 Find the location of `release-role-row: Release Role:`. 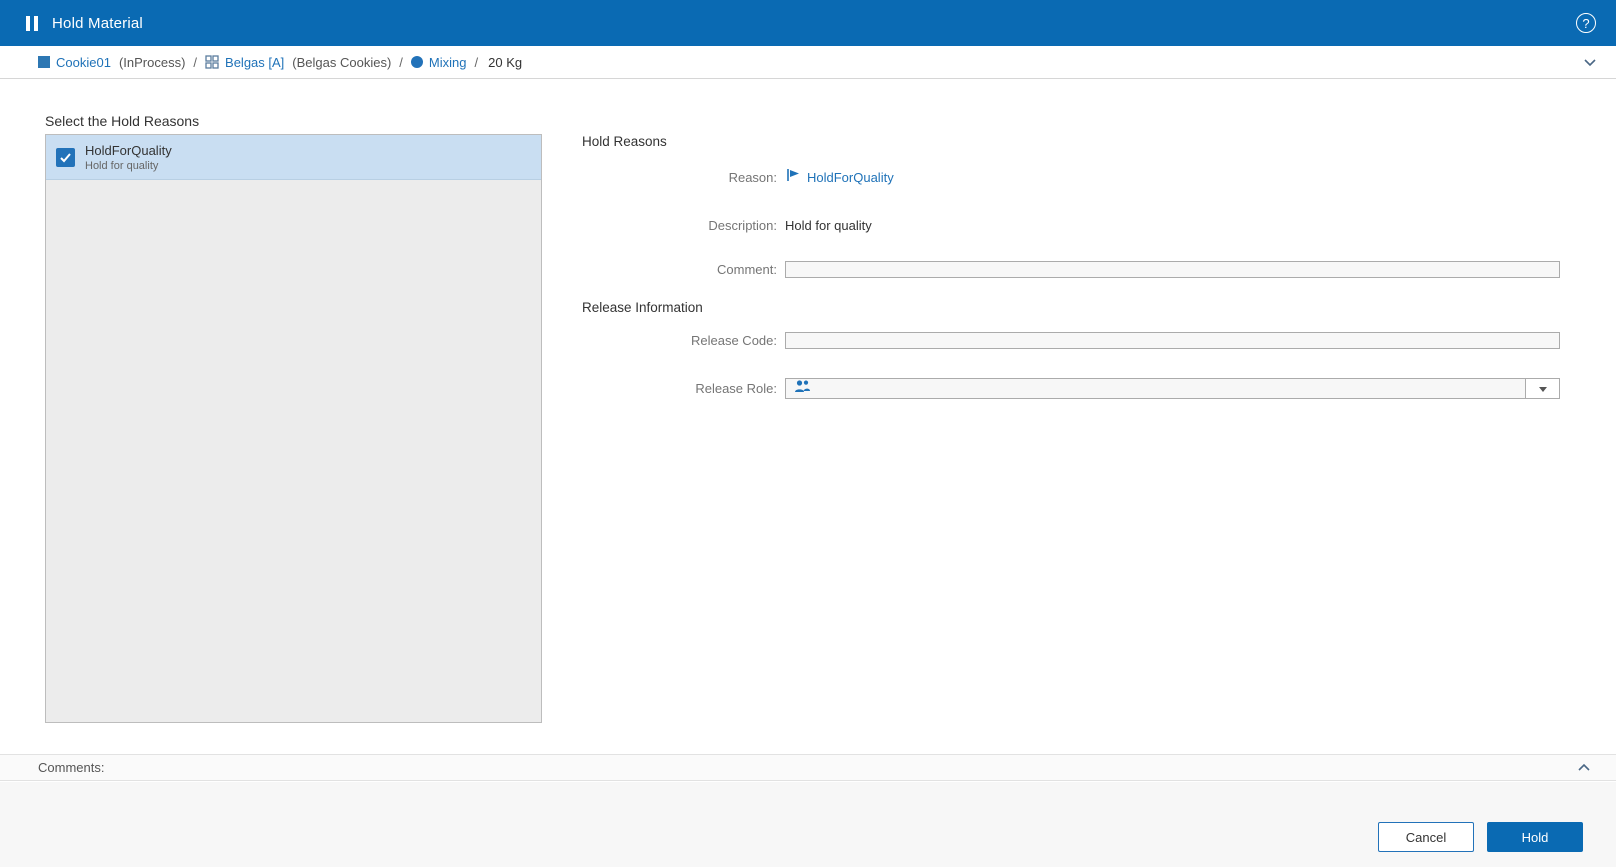

release-role-row: Release Role: is located at coordinates (1071, 388).